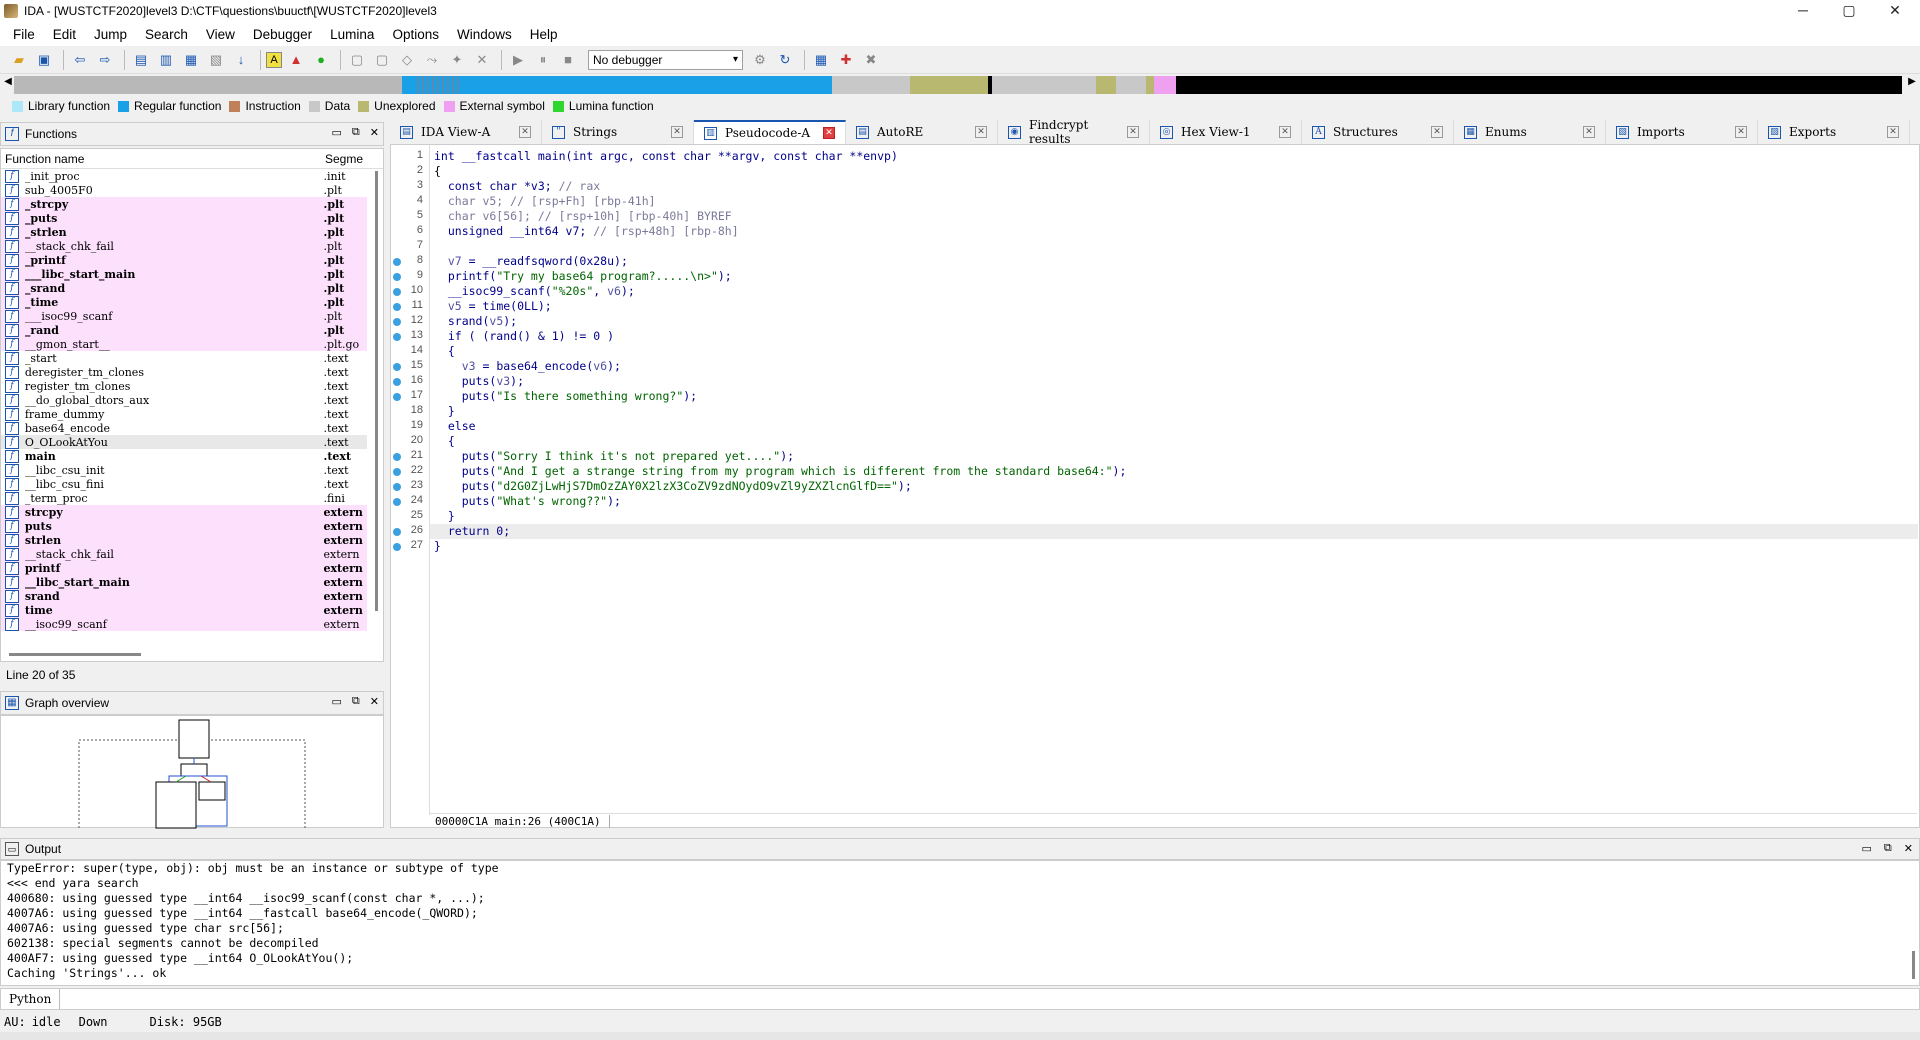  Describe the element at coordinates (8, 81) in the screenshot. I see `nav-left-icon: ◀` at that location.